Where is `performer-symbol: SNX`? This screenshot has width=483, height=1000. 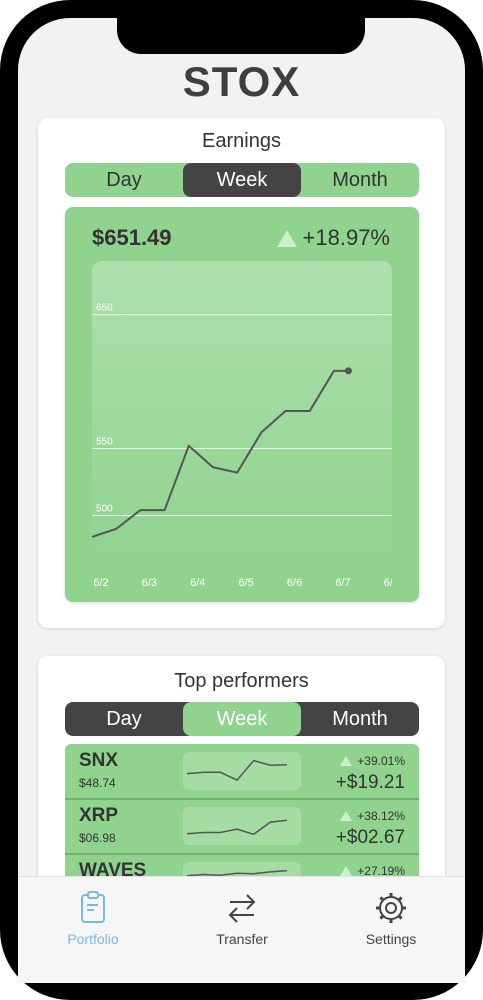 performer-symbol: SNX is located at coordinates (99, 760).